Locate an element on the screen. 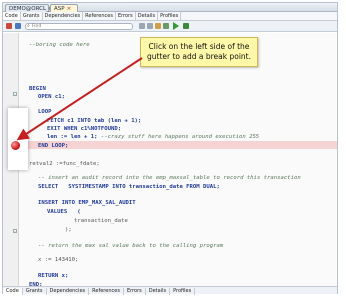 This screenshot has width=346, height=300. tab-errors: Errors is located at coordinates (126, 16).